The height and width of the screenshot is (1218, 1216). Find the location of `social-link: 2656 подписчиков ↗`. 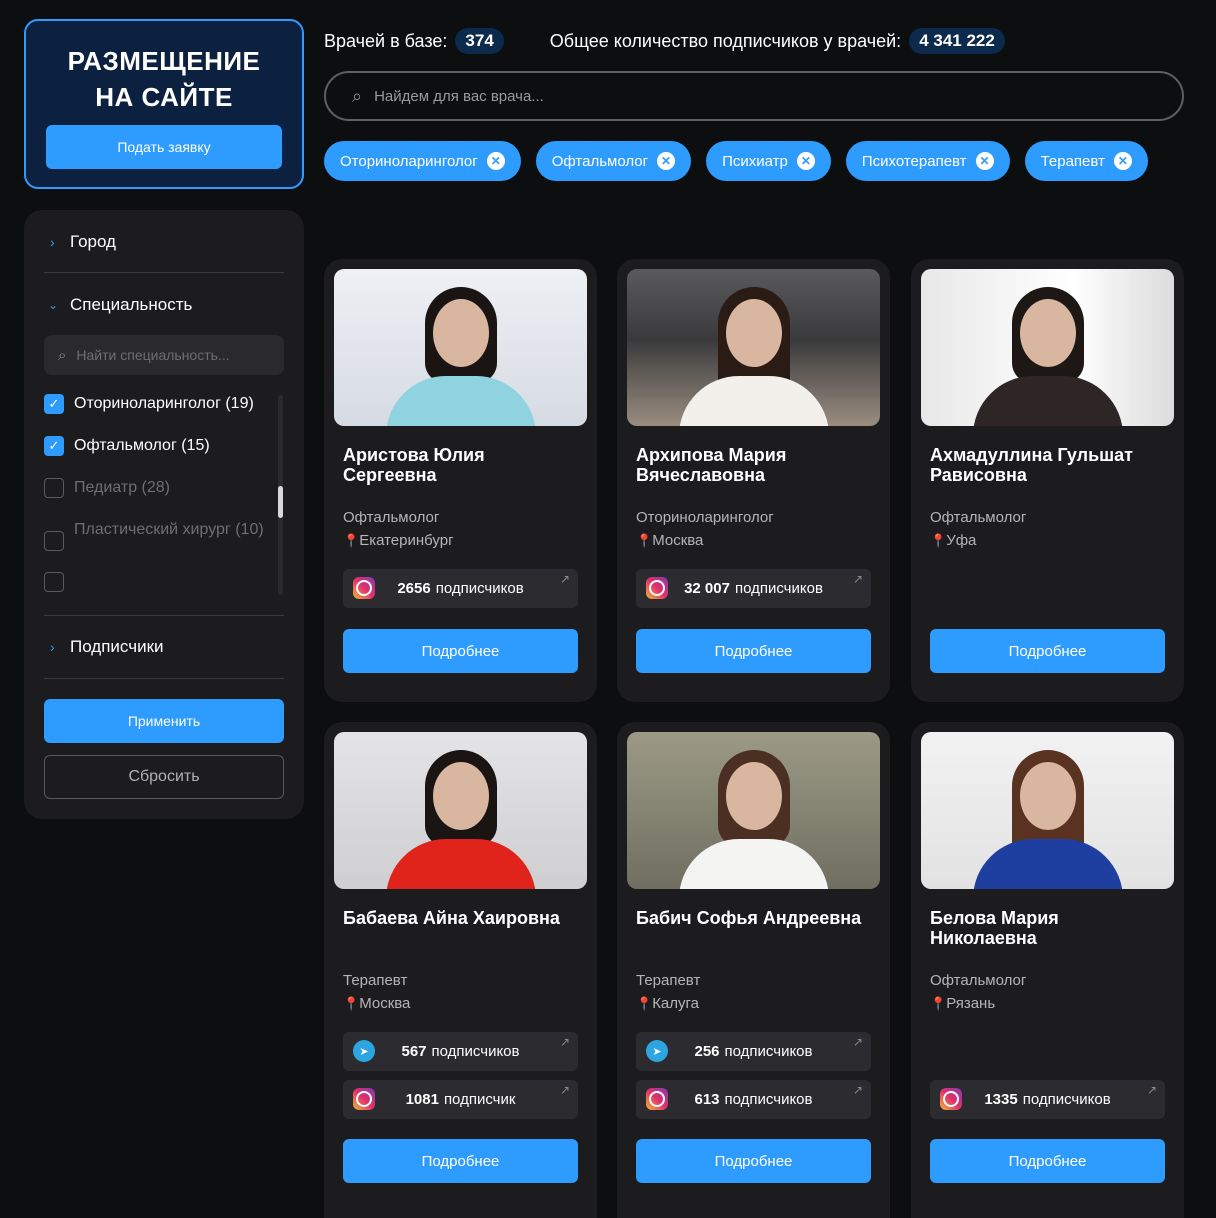

social-link: 2656 подписчиков ↗ is located at coordinates (460, 588).